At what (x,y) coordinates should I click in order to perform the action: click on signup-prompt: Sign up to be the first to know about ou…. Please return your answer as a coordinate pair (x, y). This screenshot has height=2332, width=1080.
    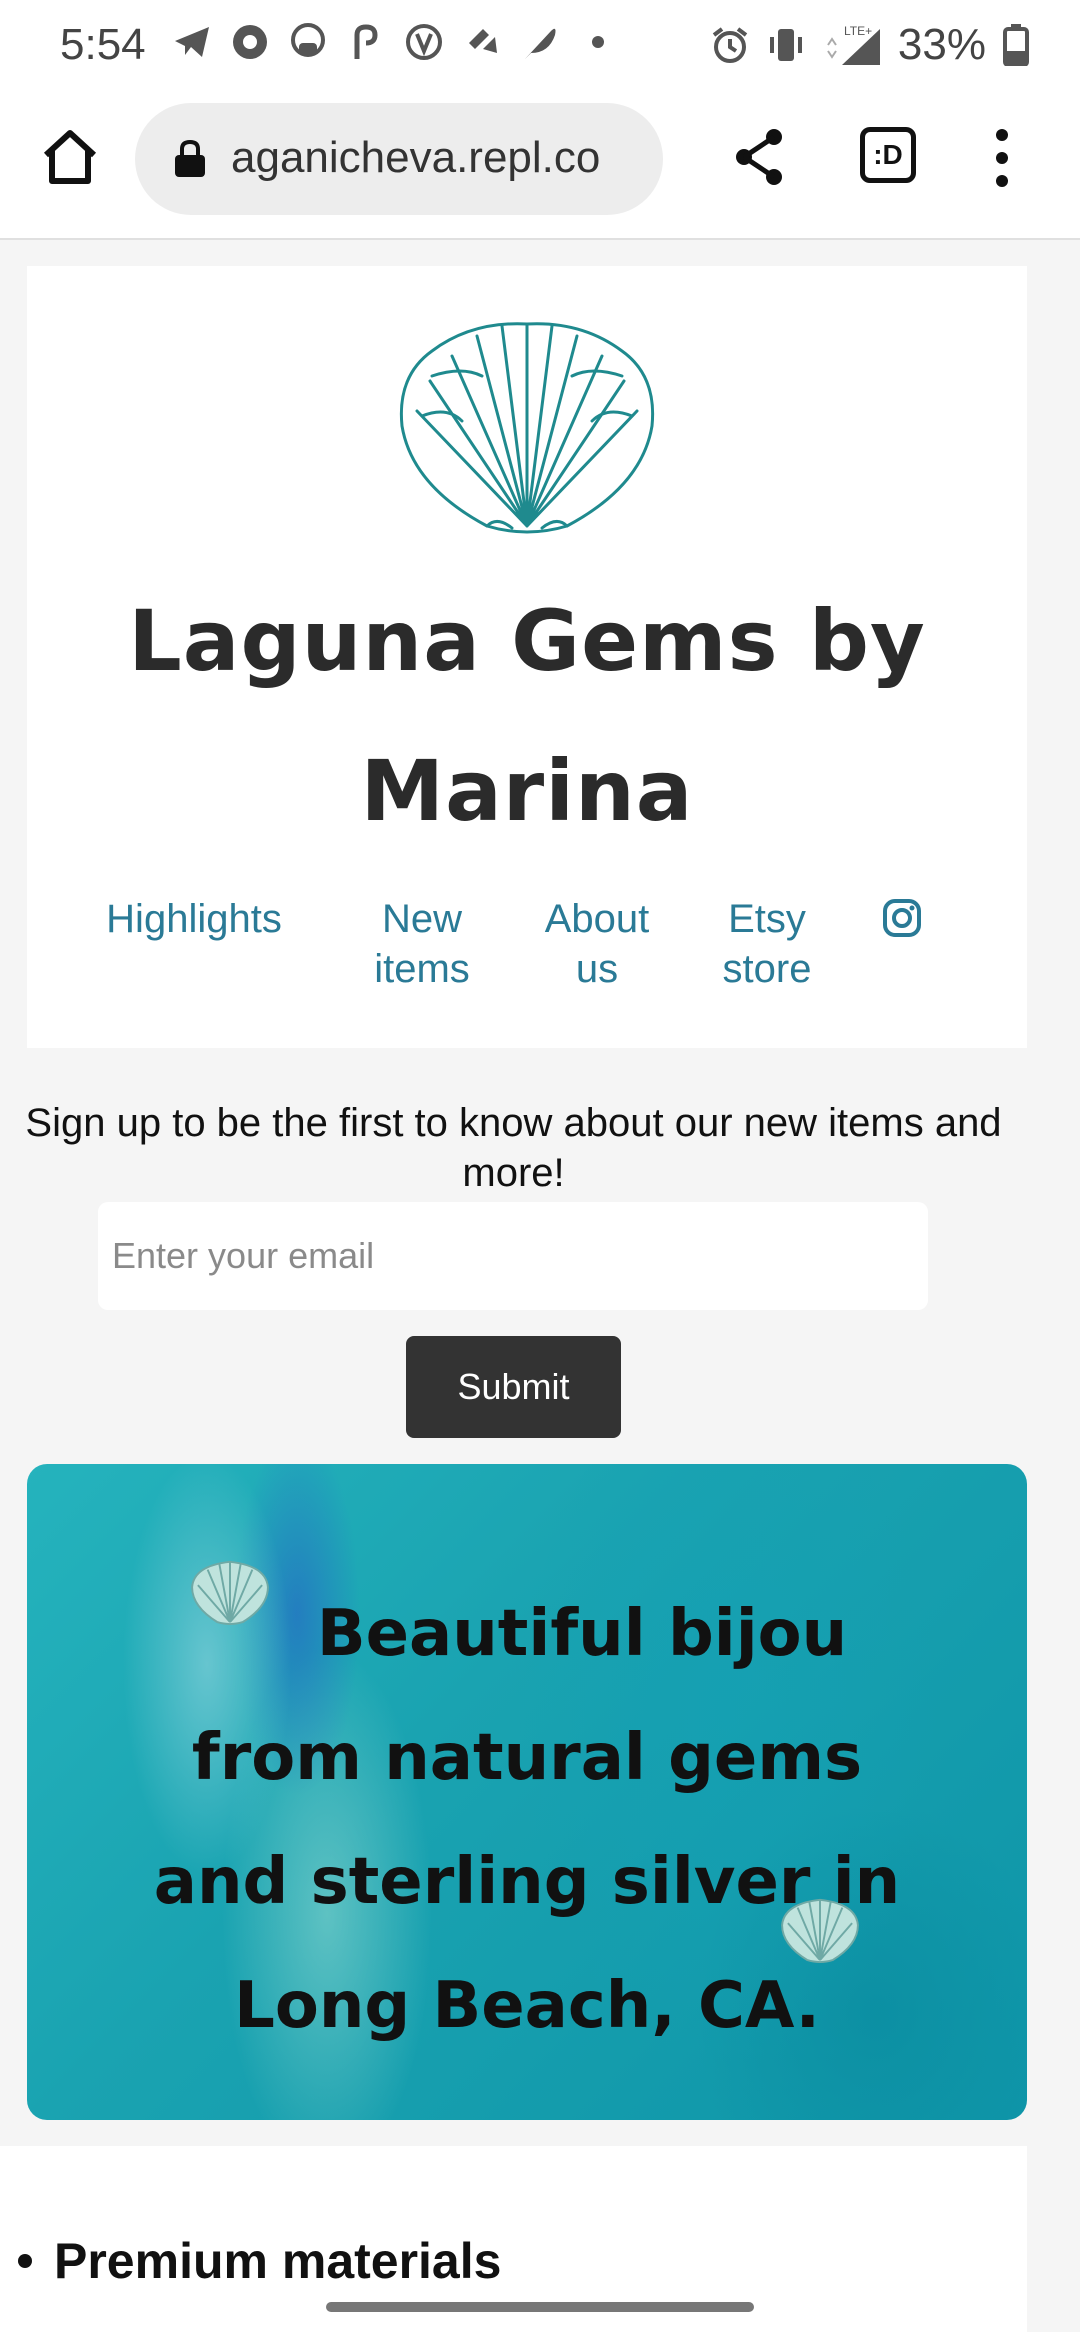
    Looking at the image, I should click on (513, 1148).